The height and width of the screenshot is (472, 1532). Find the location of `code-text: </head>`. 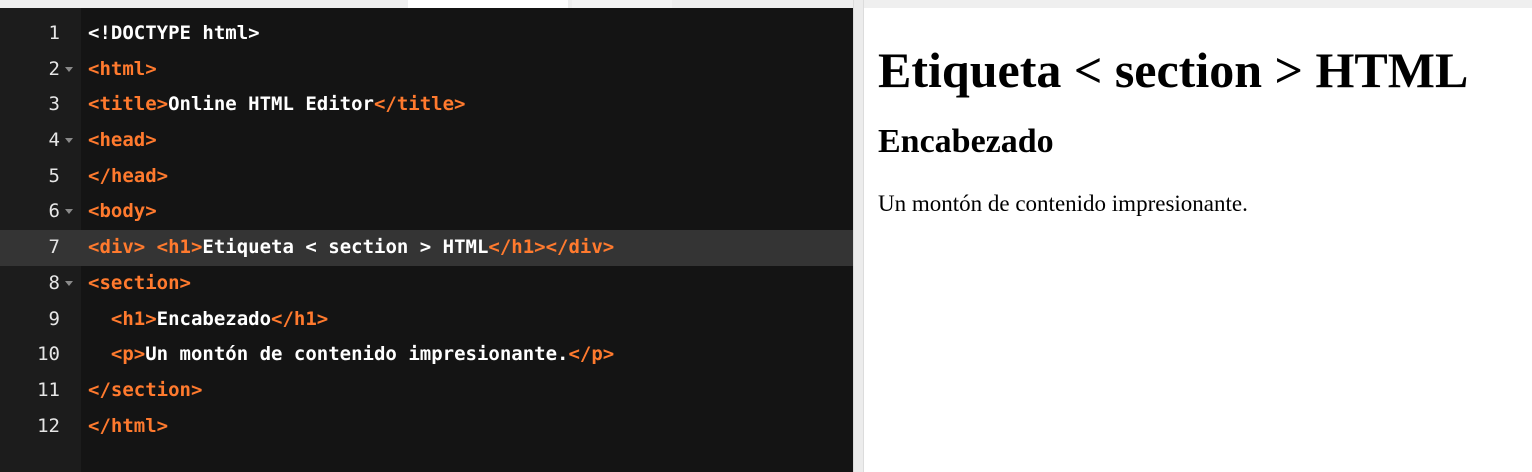

code-text: </head> is located at coordinates (128, 177).